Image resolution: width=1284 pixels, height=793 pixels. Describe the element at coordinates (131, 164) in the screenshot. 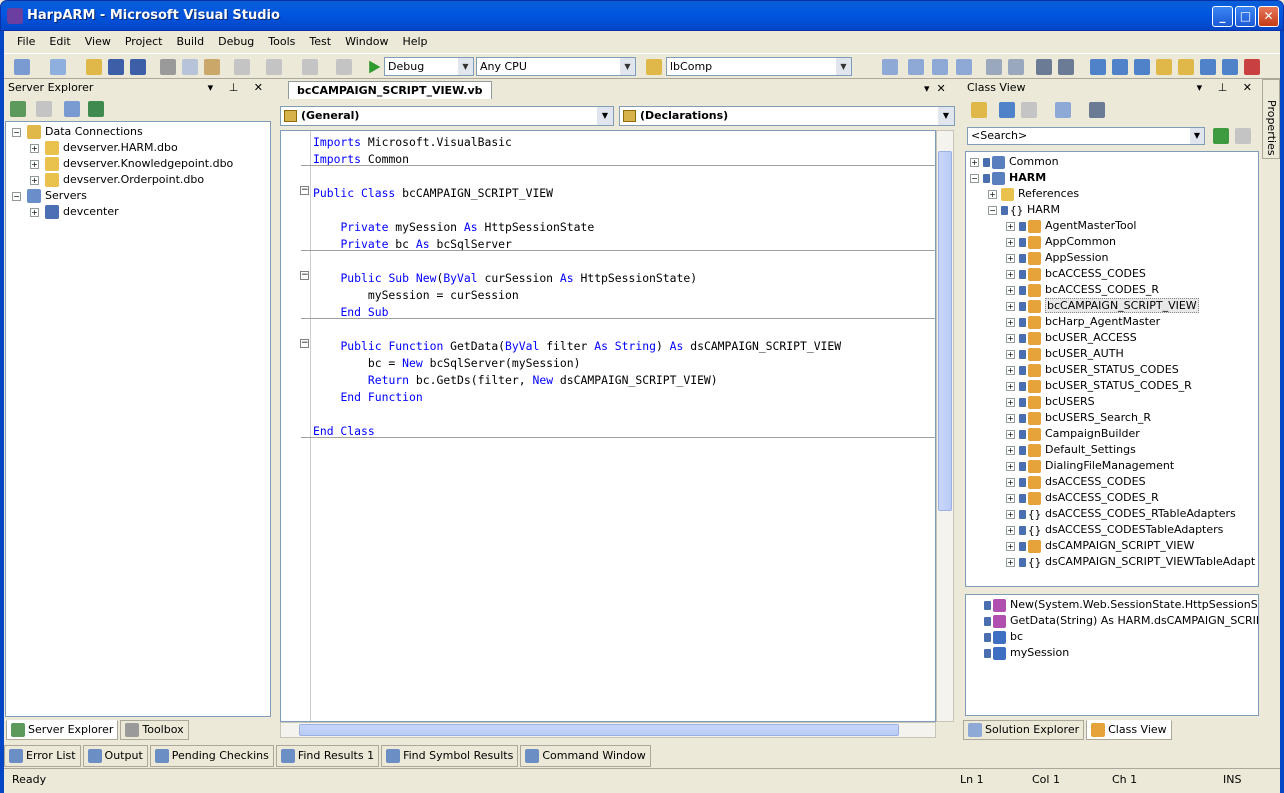

I see `tree-node-connection: + devserver.Knowledgepoint.dbo` at that location.